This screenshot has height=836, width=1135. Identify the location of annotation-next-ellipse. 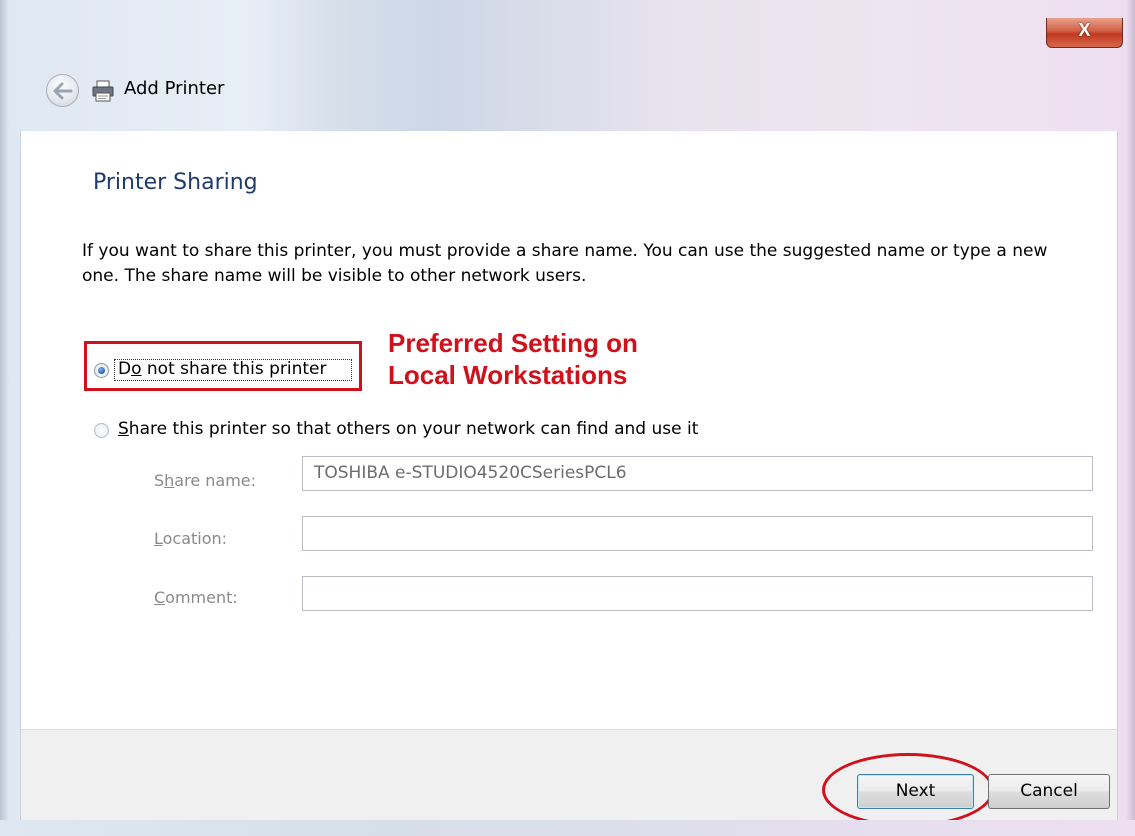
(908, 790).